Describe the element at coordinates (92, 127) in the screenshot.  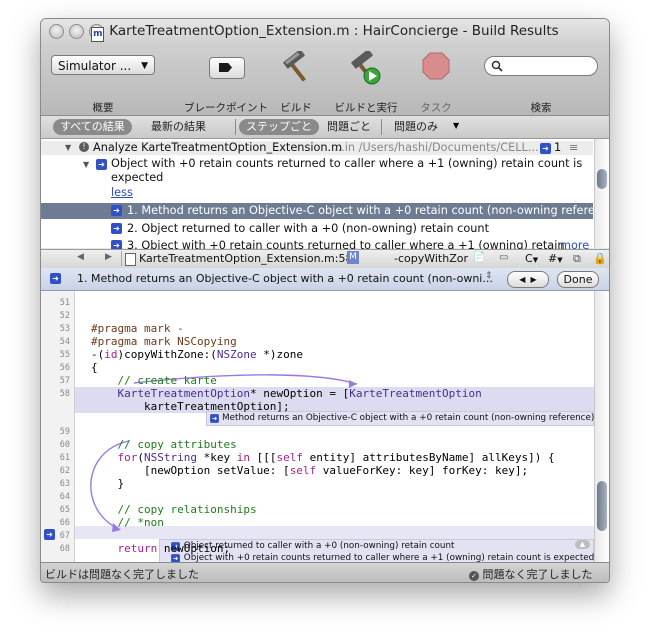
I see `scope-all-results: すべての結果` at that location.